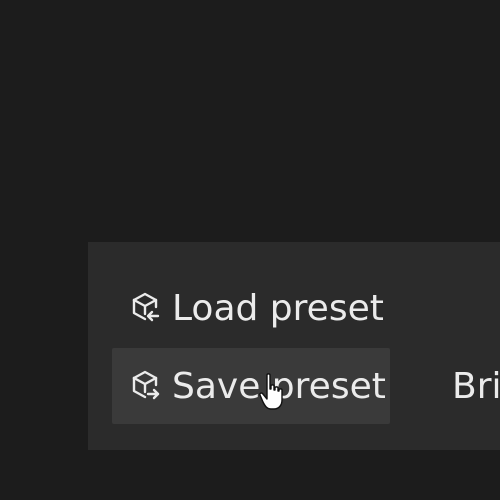 This screenshot has width=500, height=500. I want to click on cube-save-icon, so click(146, 386).